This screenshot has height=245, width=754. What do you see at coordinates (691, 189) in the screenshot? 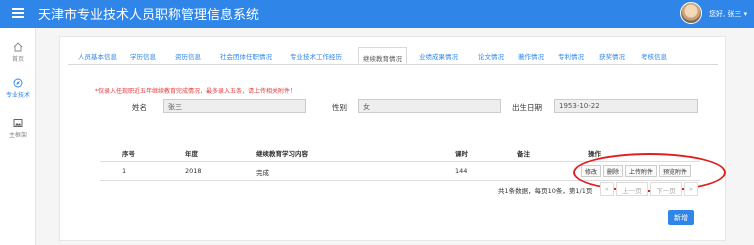
I see `last-page-button: »` at bounding box center [691, 189].